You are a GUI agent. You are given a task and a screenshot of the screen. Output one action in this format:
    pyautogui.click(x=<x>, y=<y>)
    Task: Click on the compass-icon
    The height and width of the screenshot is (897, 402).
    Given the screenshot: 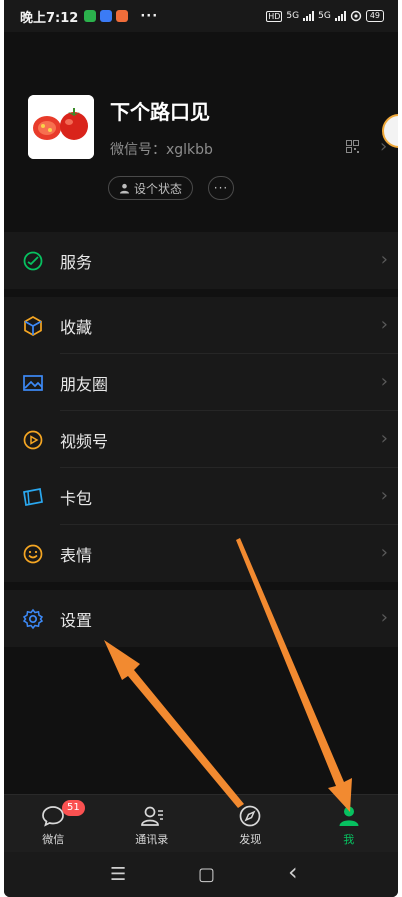 What is the action you would take?
    pyautogui.click(x=250, y=816)
    